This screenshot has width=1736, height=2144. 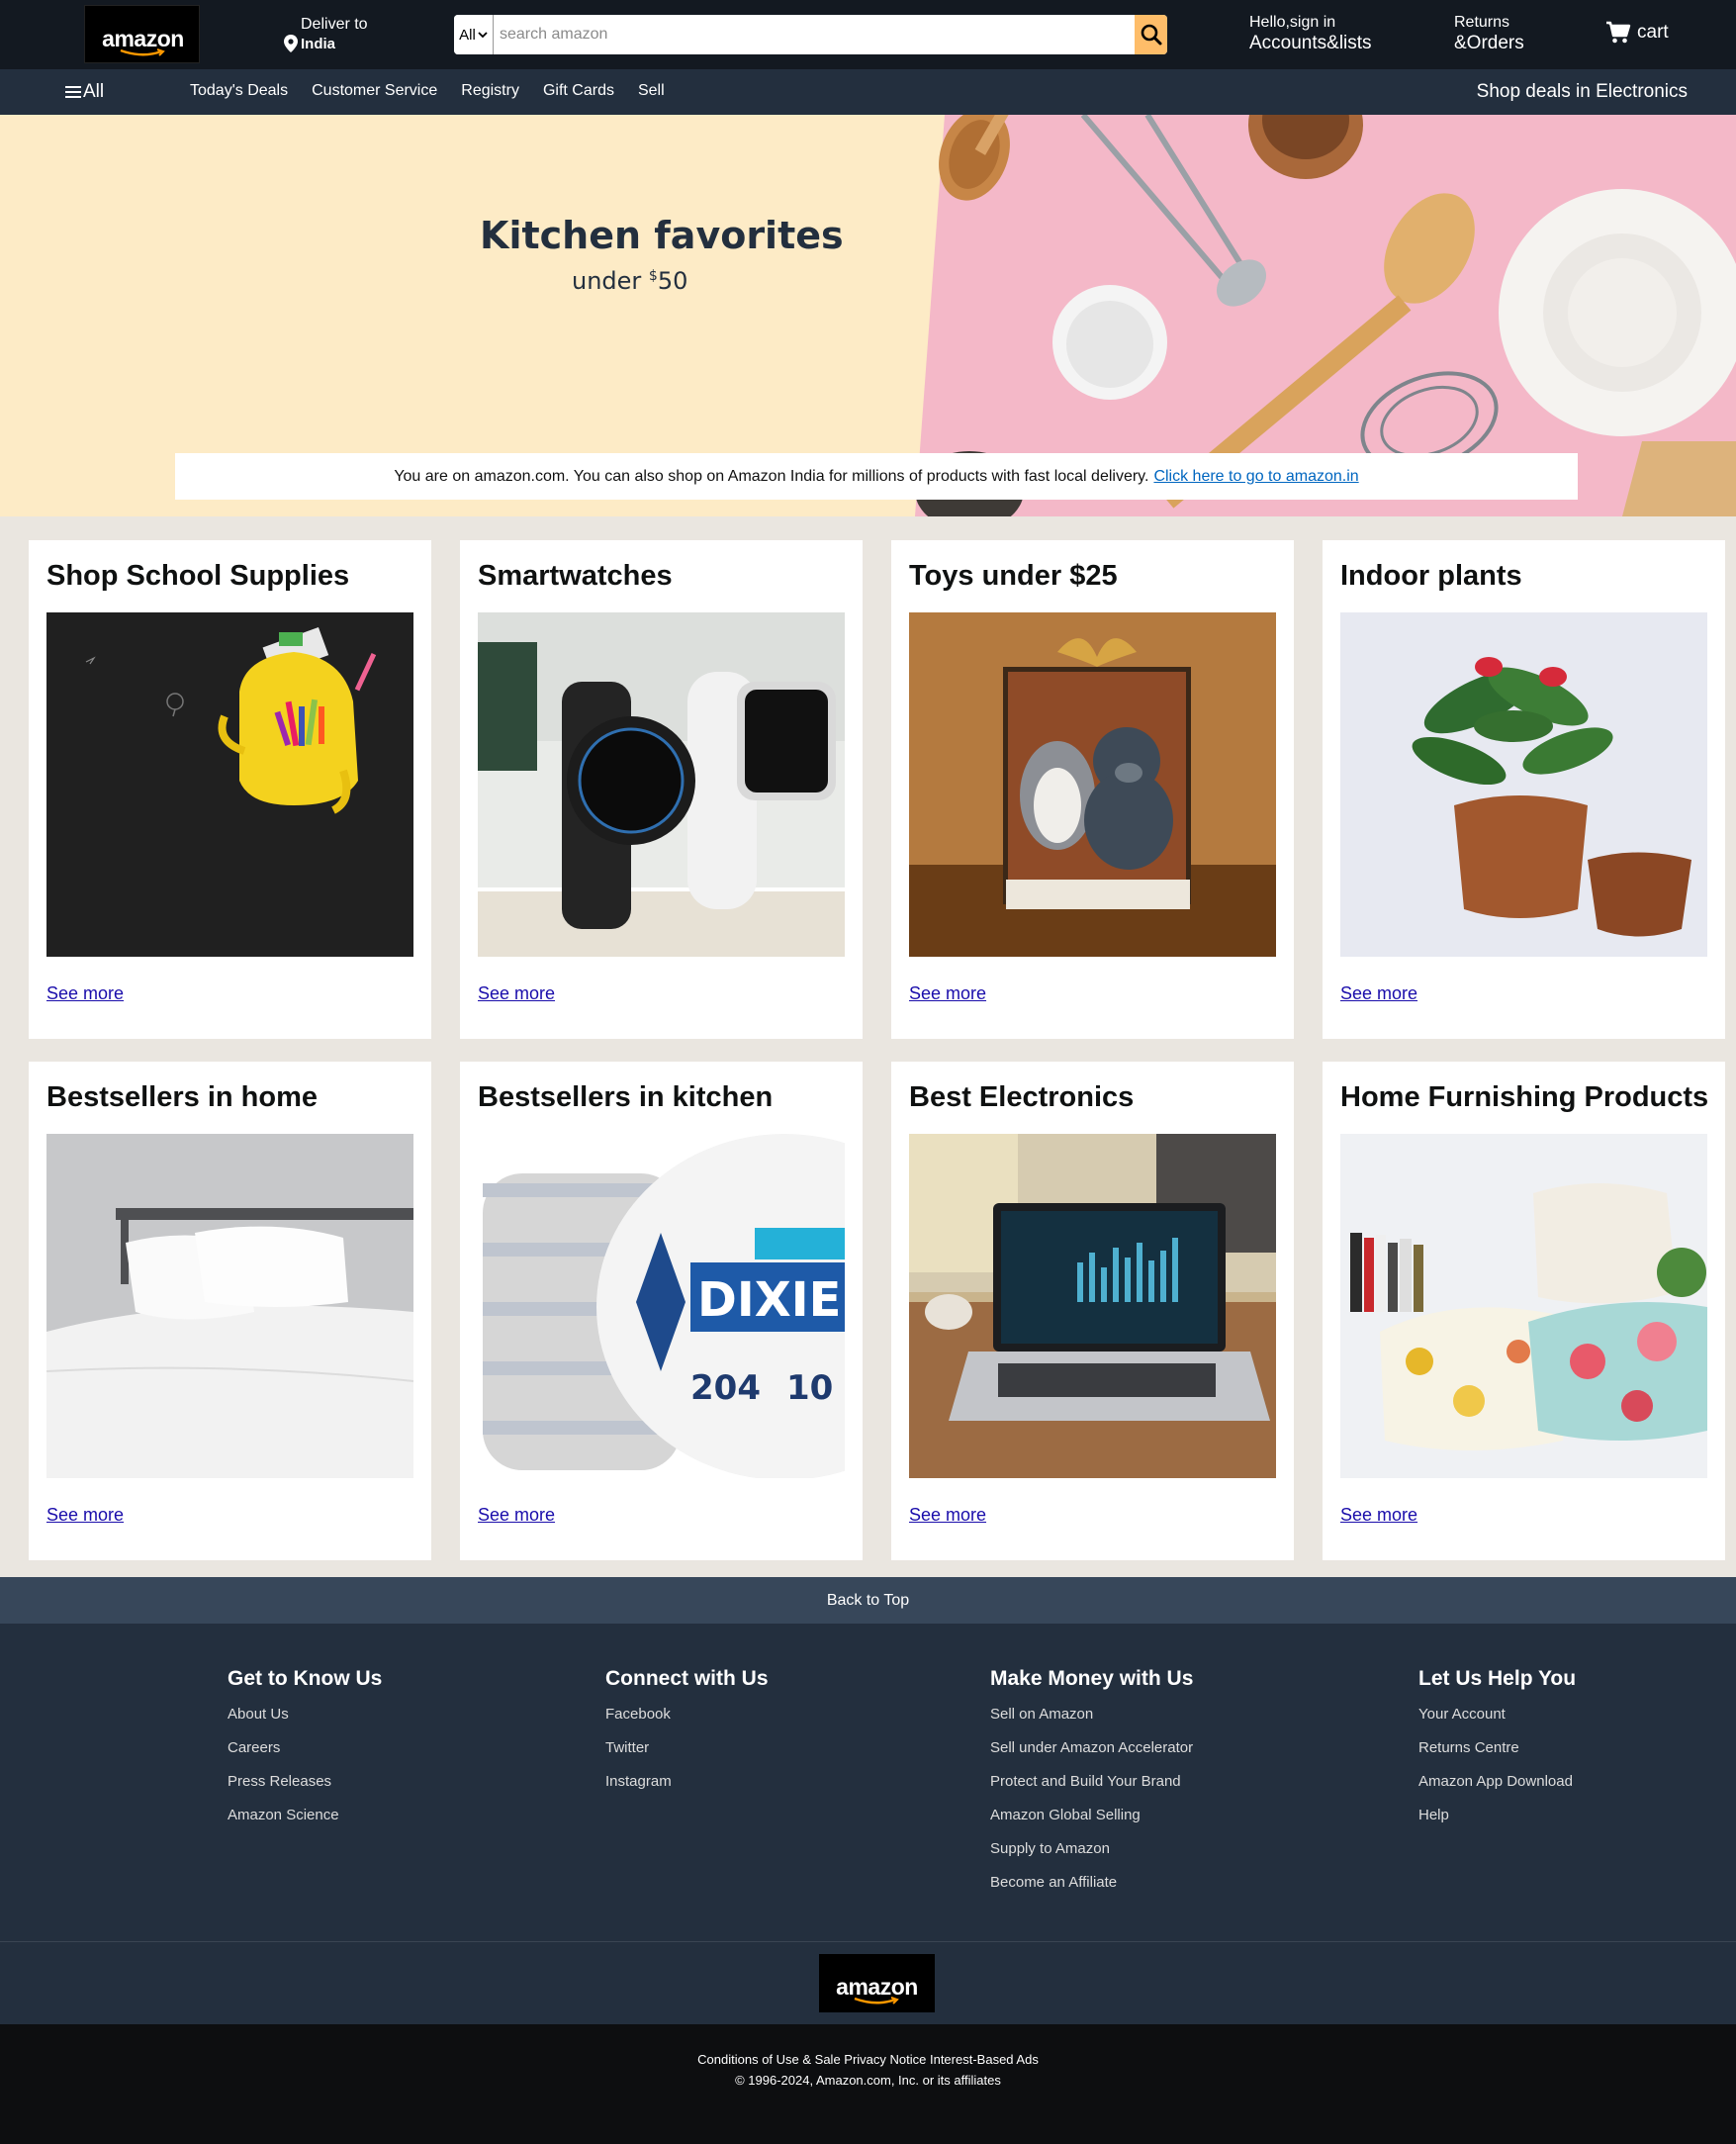 What do you see at coordinates (305, 1821) in the screenshot?
I see `footer-link: Amazon Science` at bounding box center [305, 1821].